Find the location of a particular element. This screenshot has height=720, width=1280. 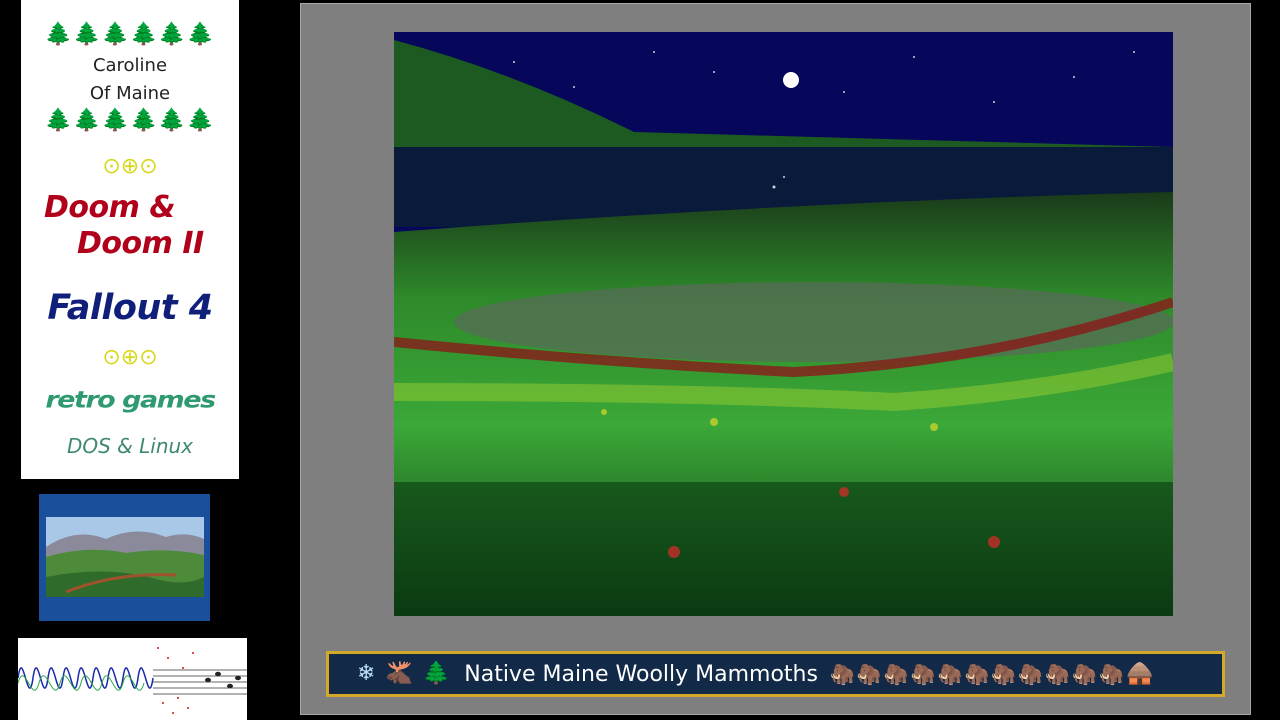

banner-title: Native Maine Woolly Mammoths is located at coordinates (641, 674).